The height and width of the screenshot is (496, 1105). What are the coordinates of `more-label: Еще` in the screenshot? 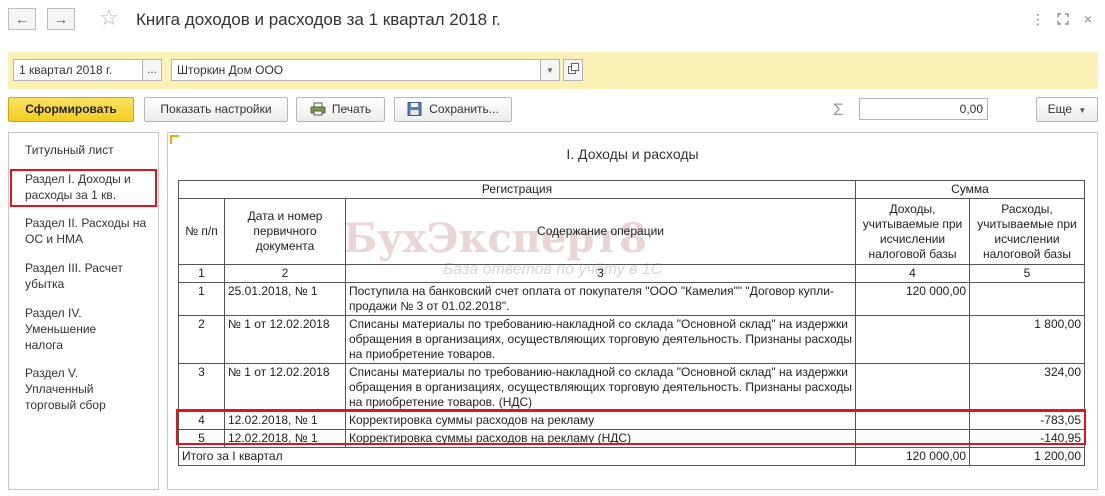 It's located at (1060, 109).